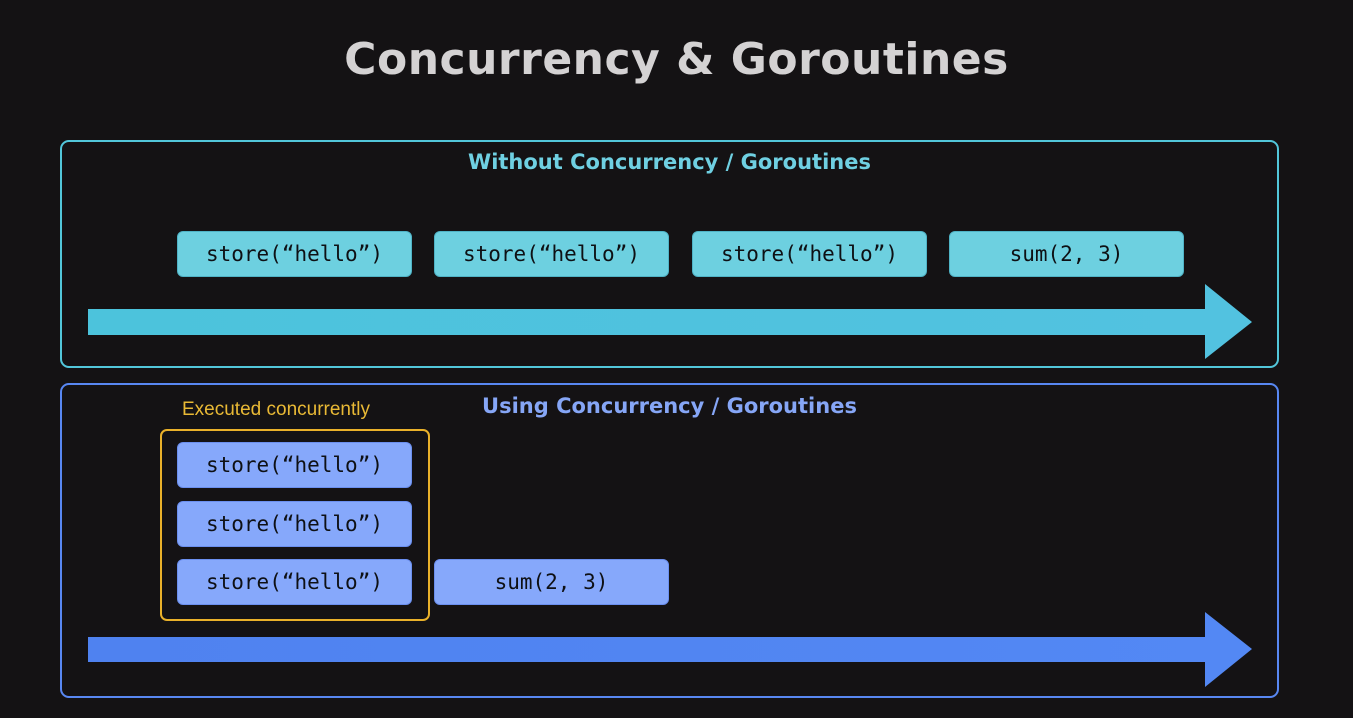  What do you see at coordinates (676, 59) in the screenshot?
I see `page-title: Concurrency & Goroutines` at bounding box center [676, 59].